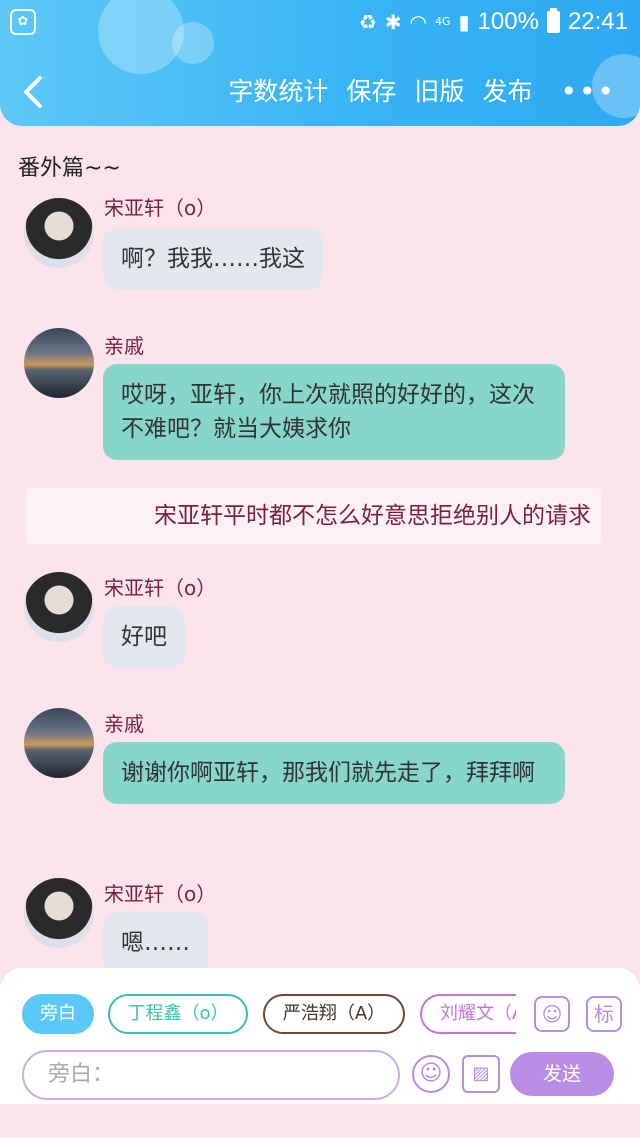  Describe the element at coordinates (69, 168) in the screenshot. I see `chapter-title: 番外篇~~` at that location.